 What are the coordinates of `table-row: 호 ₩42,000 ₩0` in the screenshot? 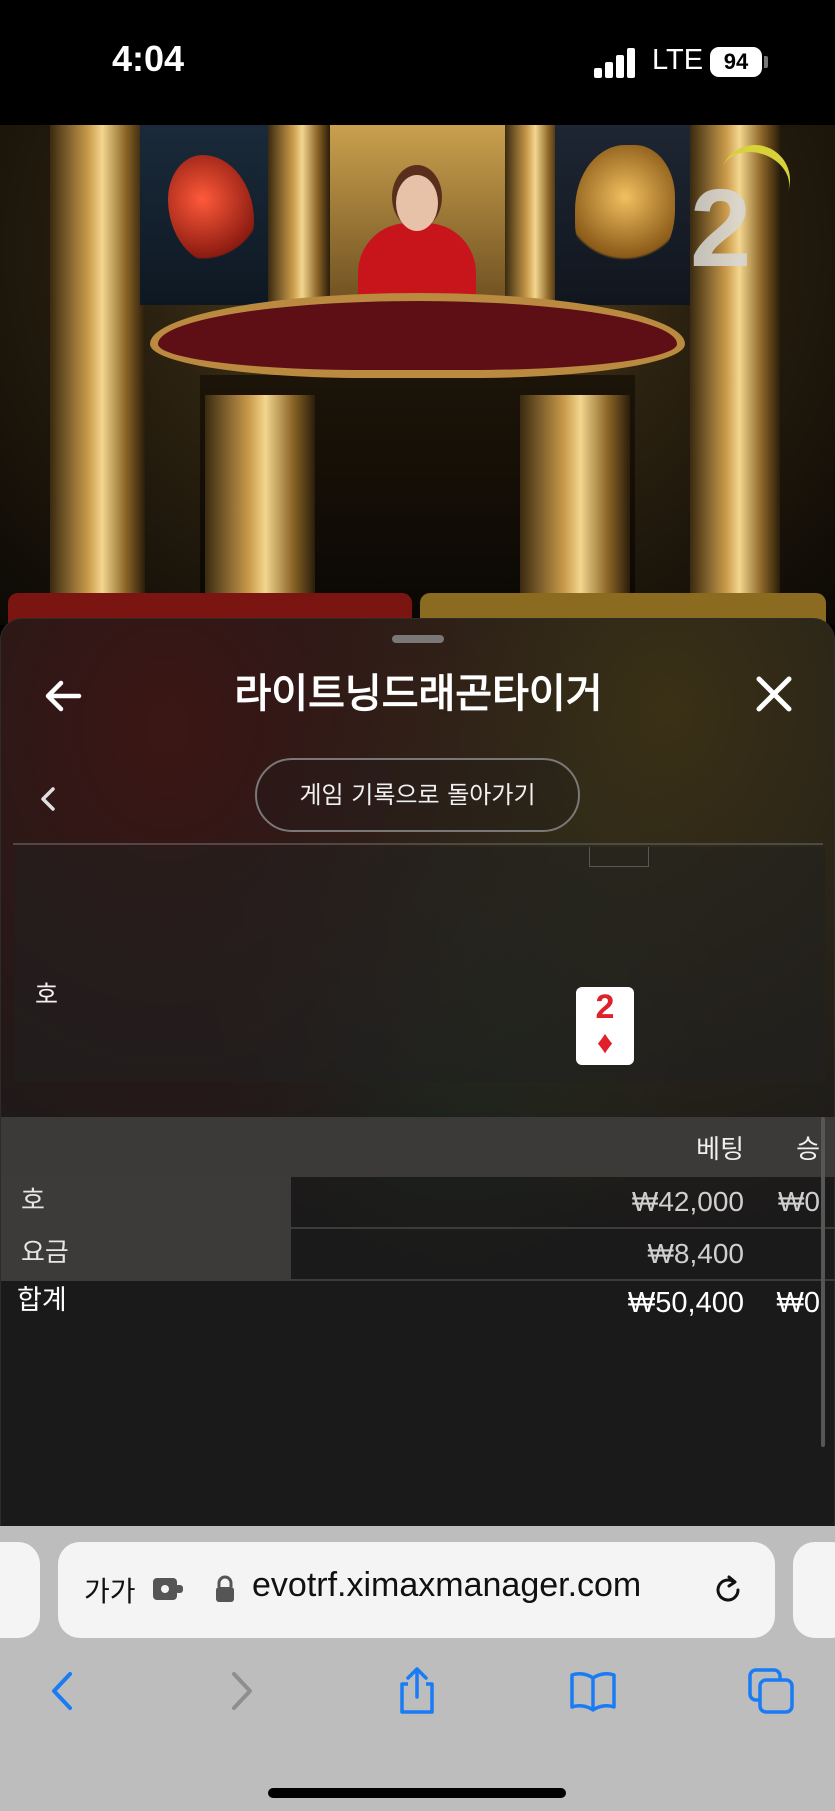 It's located at (418, 1203).